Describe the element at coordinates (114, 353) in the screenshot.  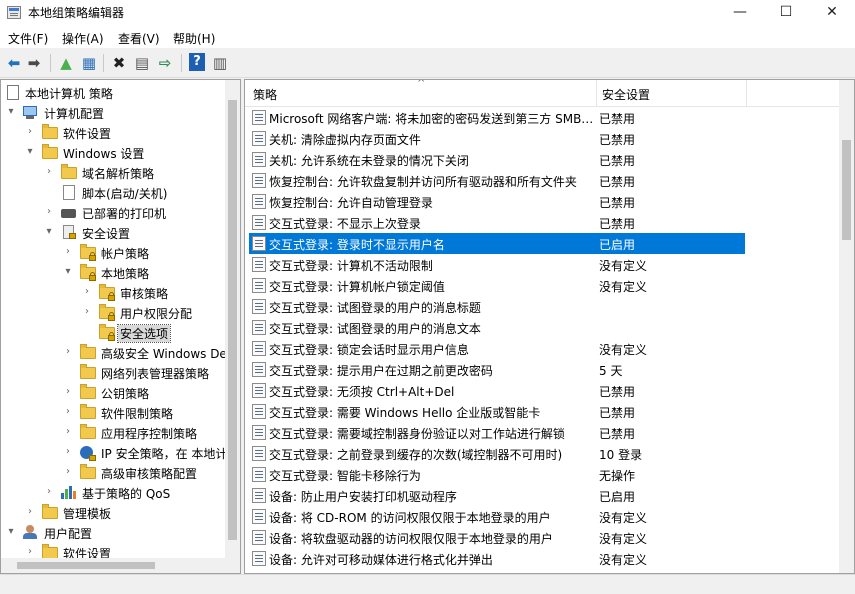
I see `tree-item: › 高级安全 Windows De` at that location.